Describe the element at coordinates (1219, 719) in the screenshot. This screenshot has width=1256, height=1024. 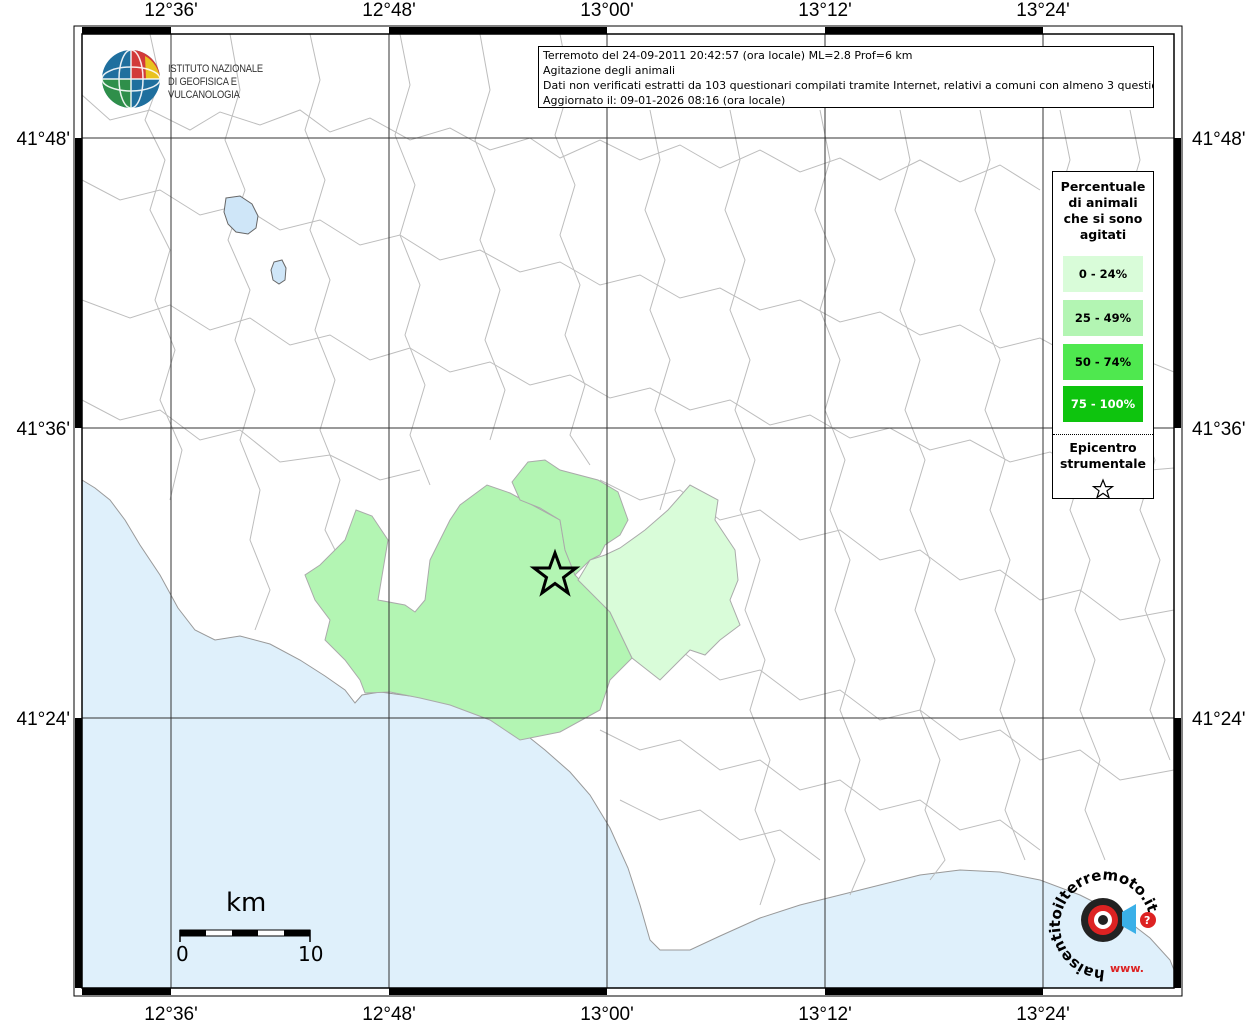
I see `lat-label-right-3: 41°24'` at that location.